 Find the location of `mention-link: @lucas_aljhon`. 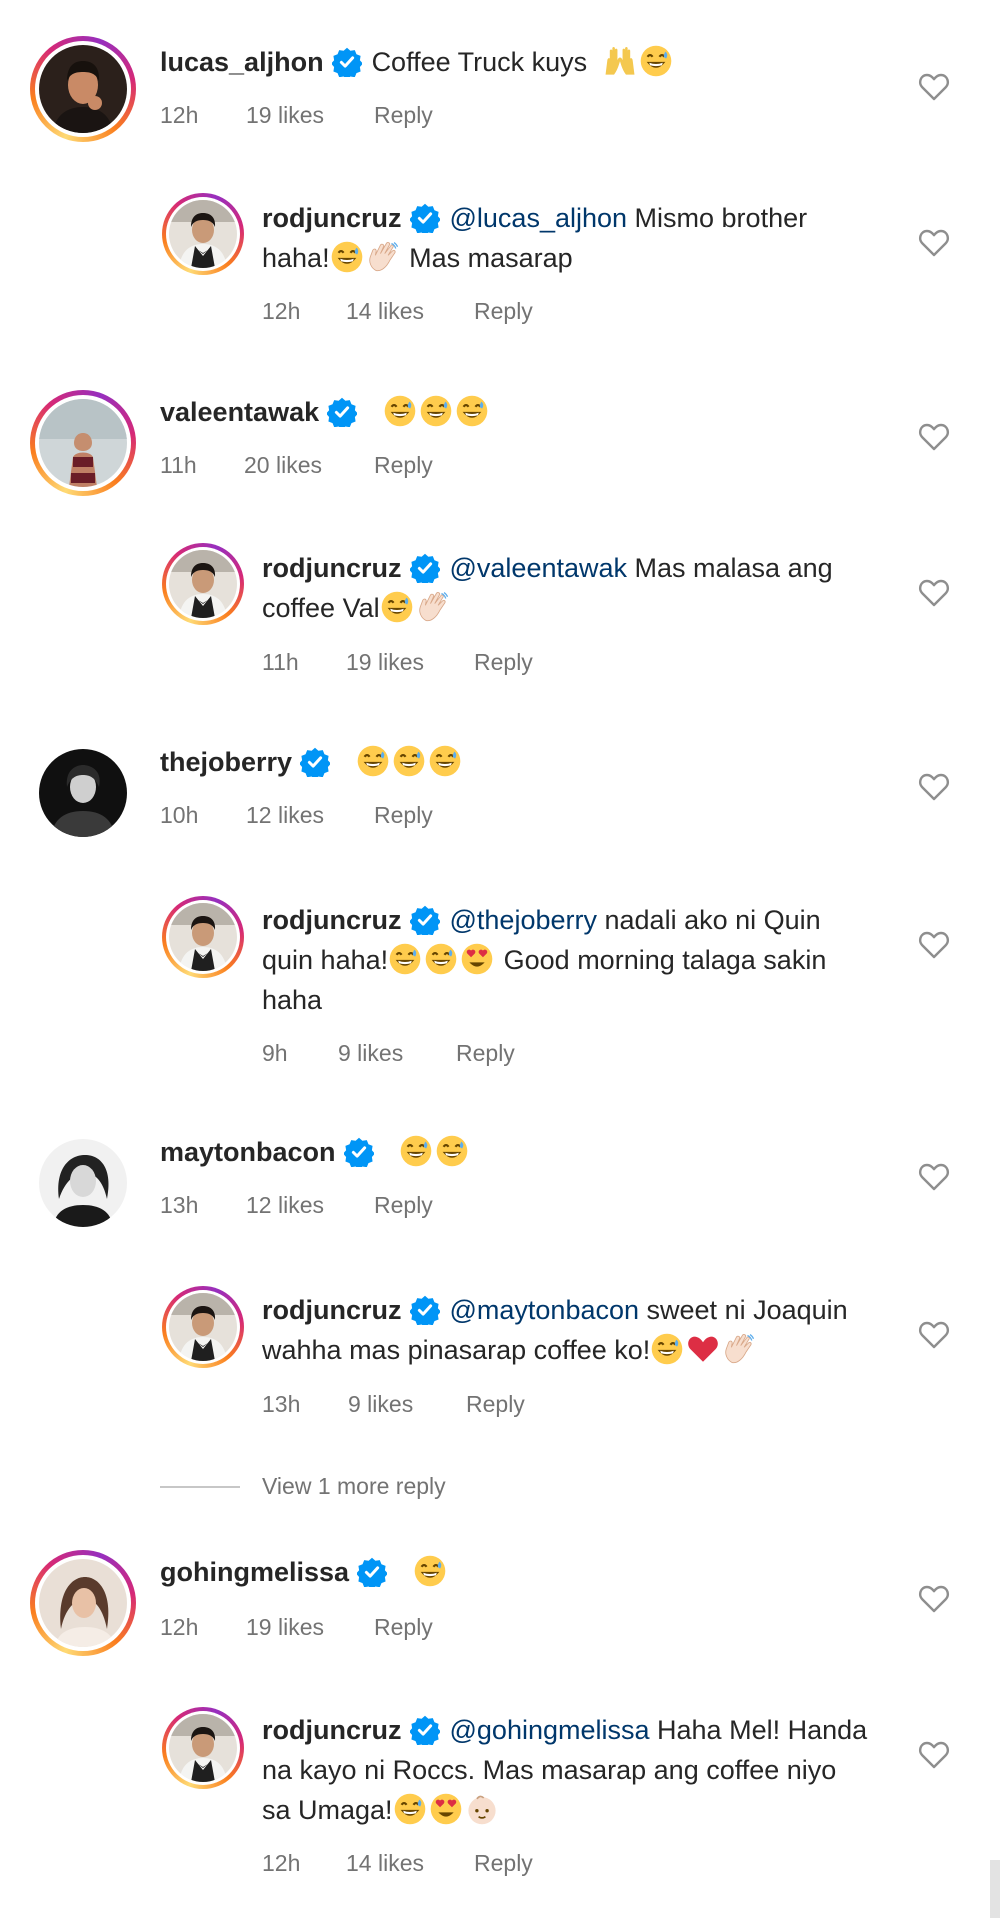

mention-link: @lucas_aljhon is located at coordinates (539, 218).